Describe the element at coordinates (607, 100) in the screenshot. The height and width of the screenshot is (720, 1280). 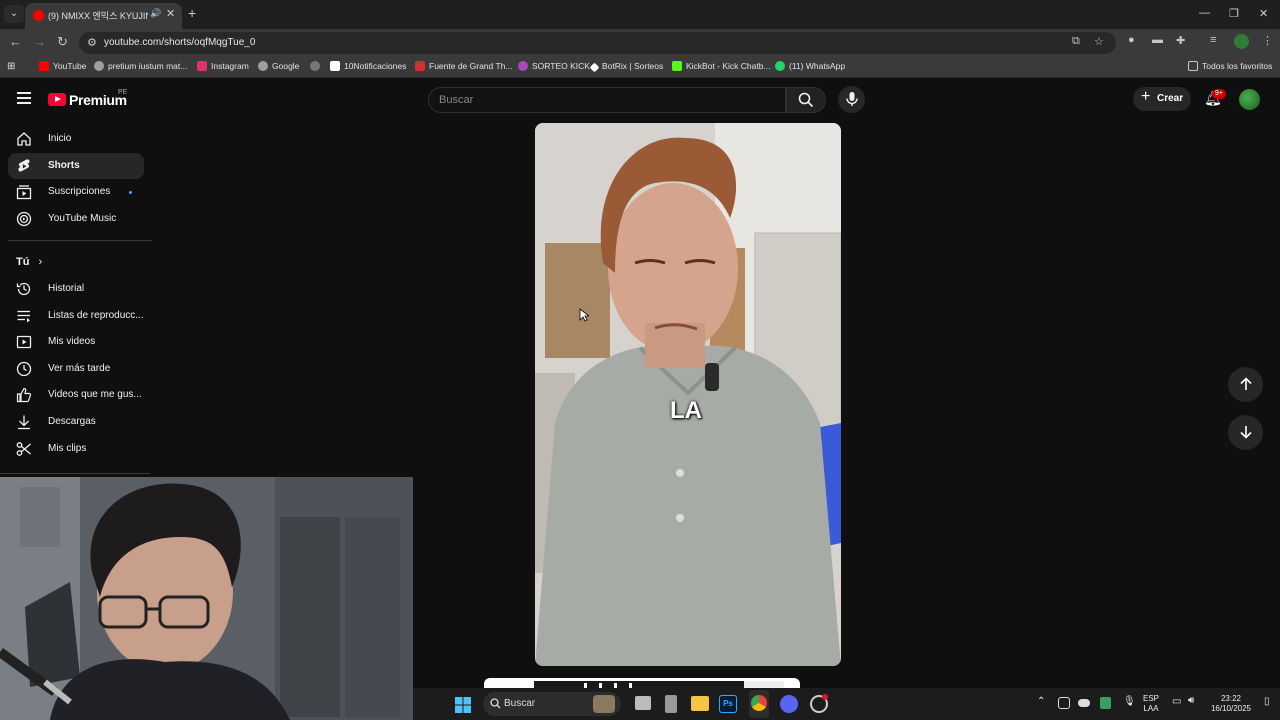
I see `search-box: Buscar` at that location.